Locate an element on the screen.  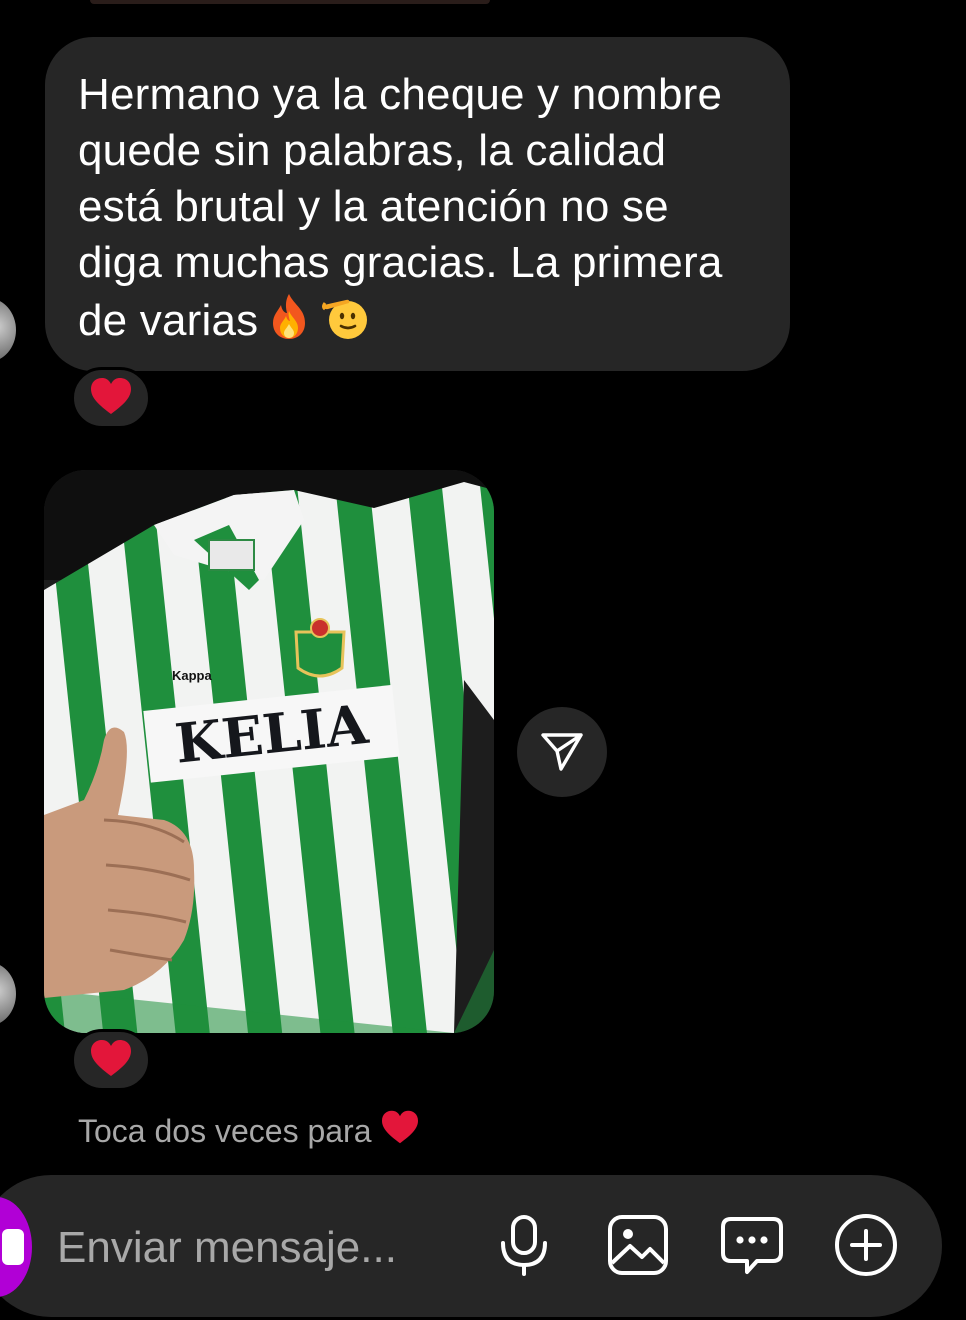
kappa-logo: Kappa is located at coordinates (192, 675).